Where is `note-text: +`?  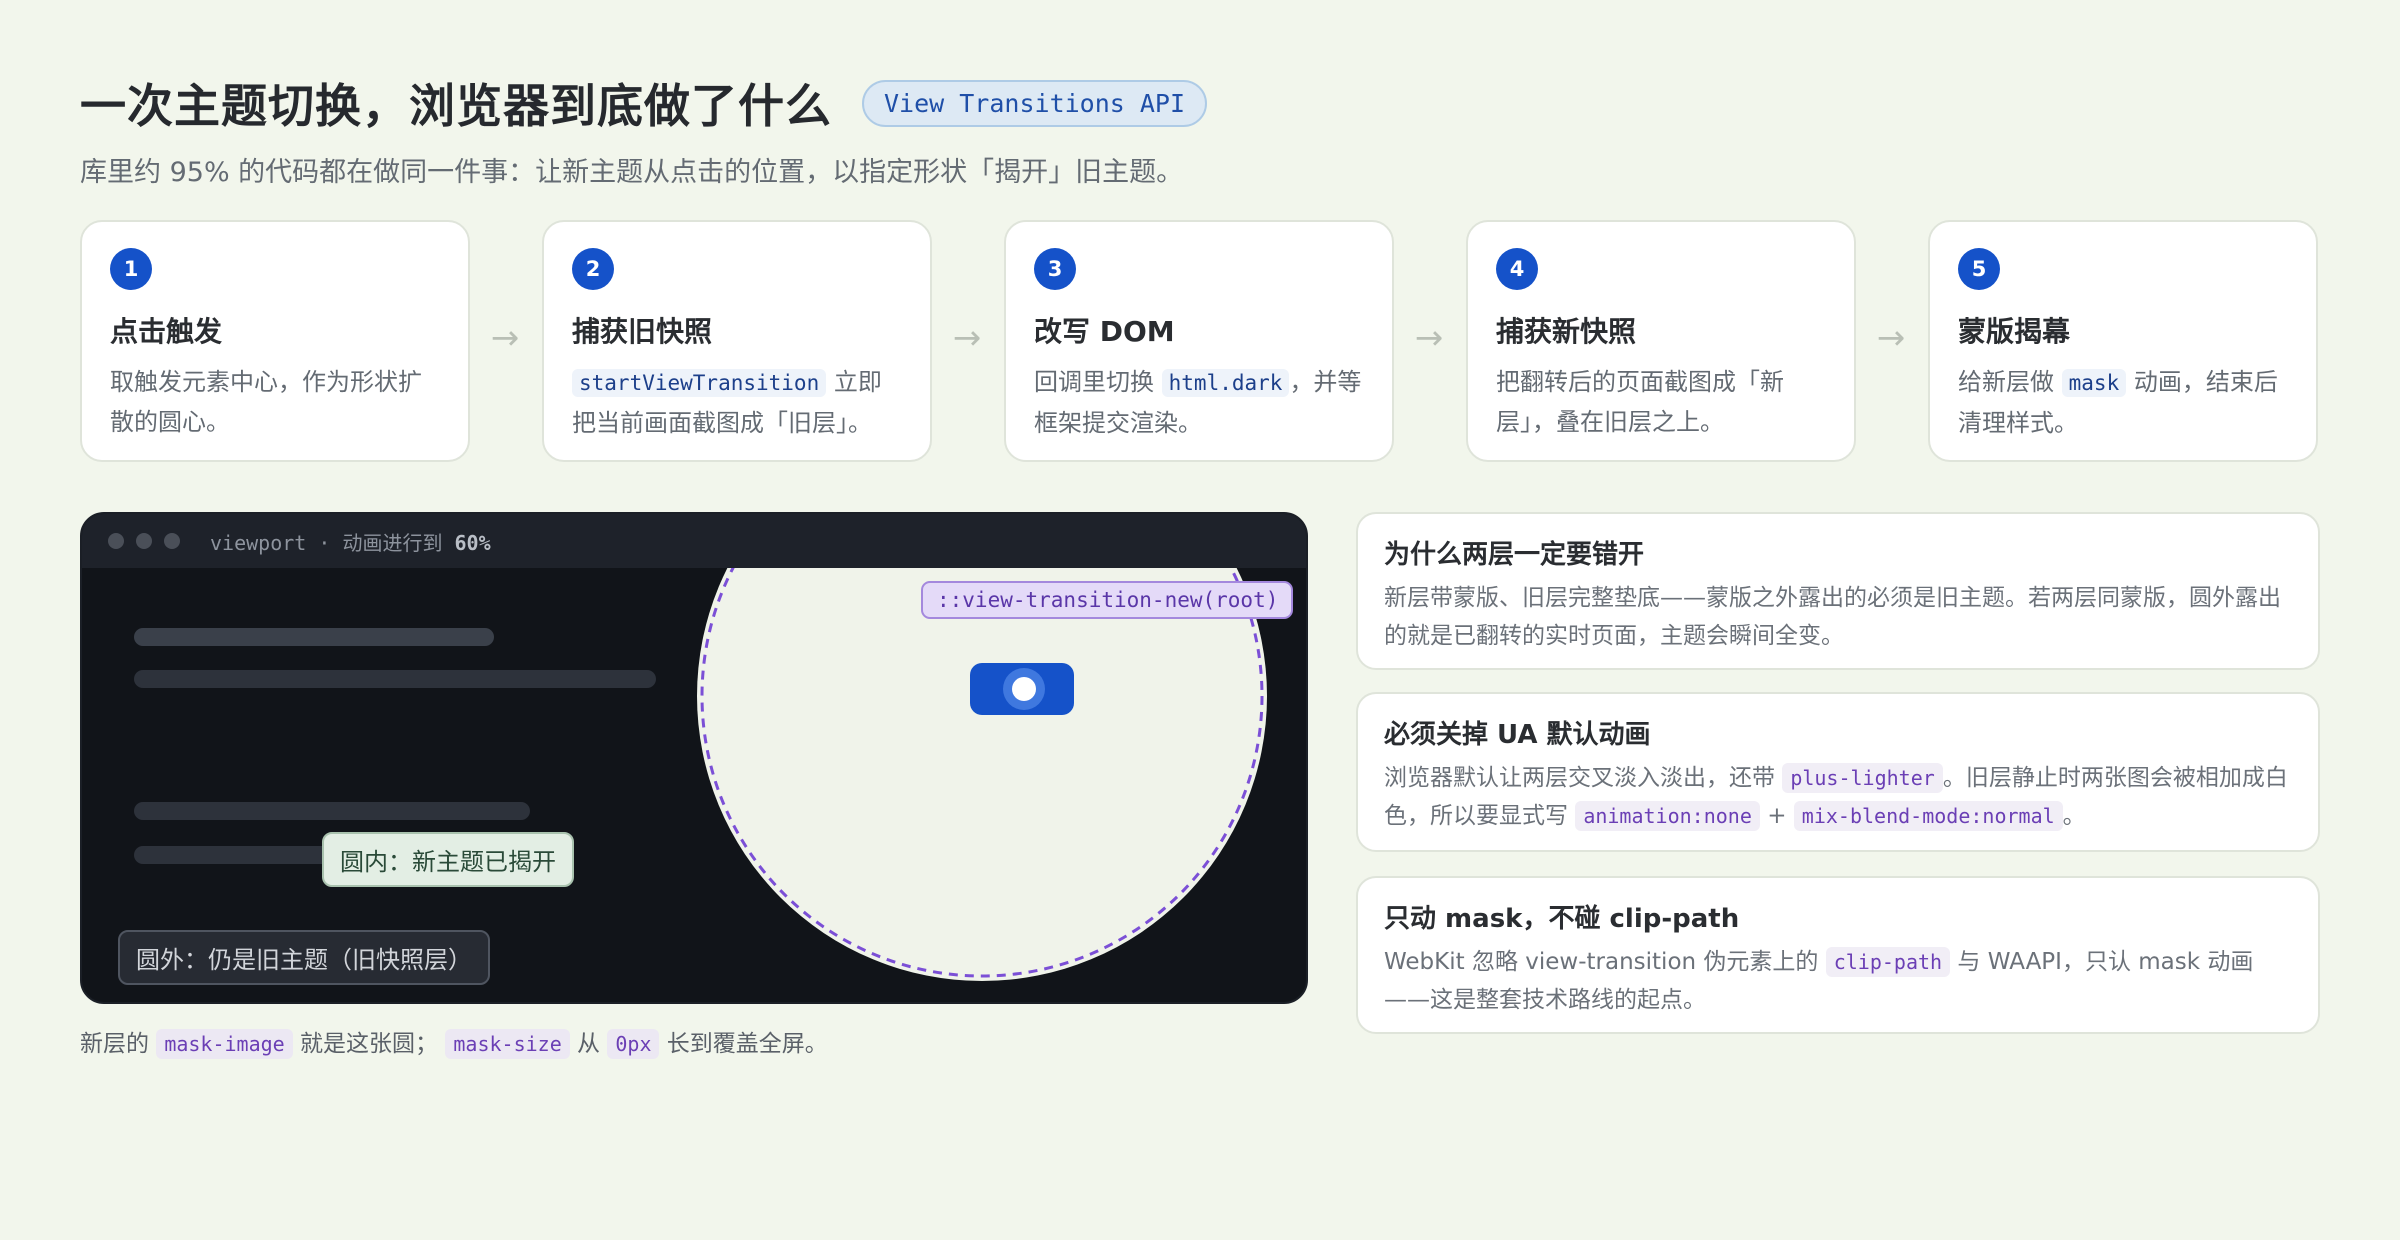
note-text: + is located at coordinates (1776, 816).